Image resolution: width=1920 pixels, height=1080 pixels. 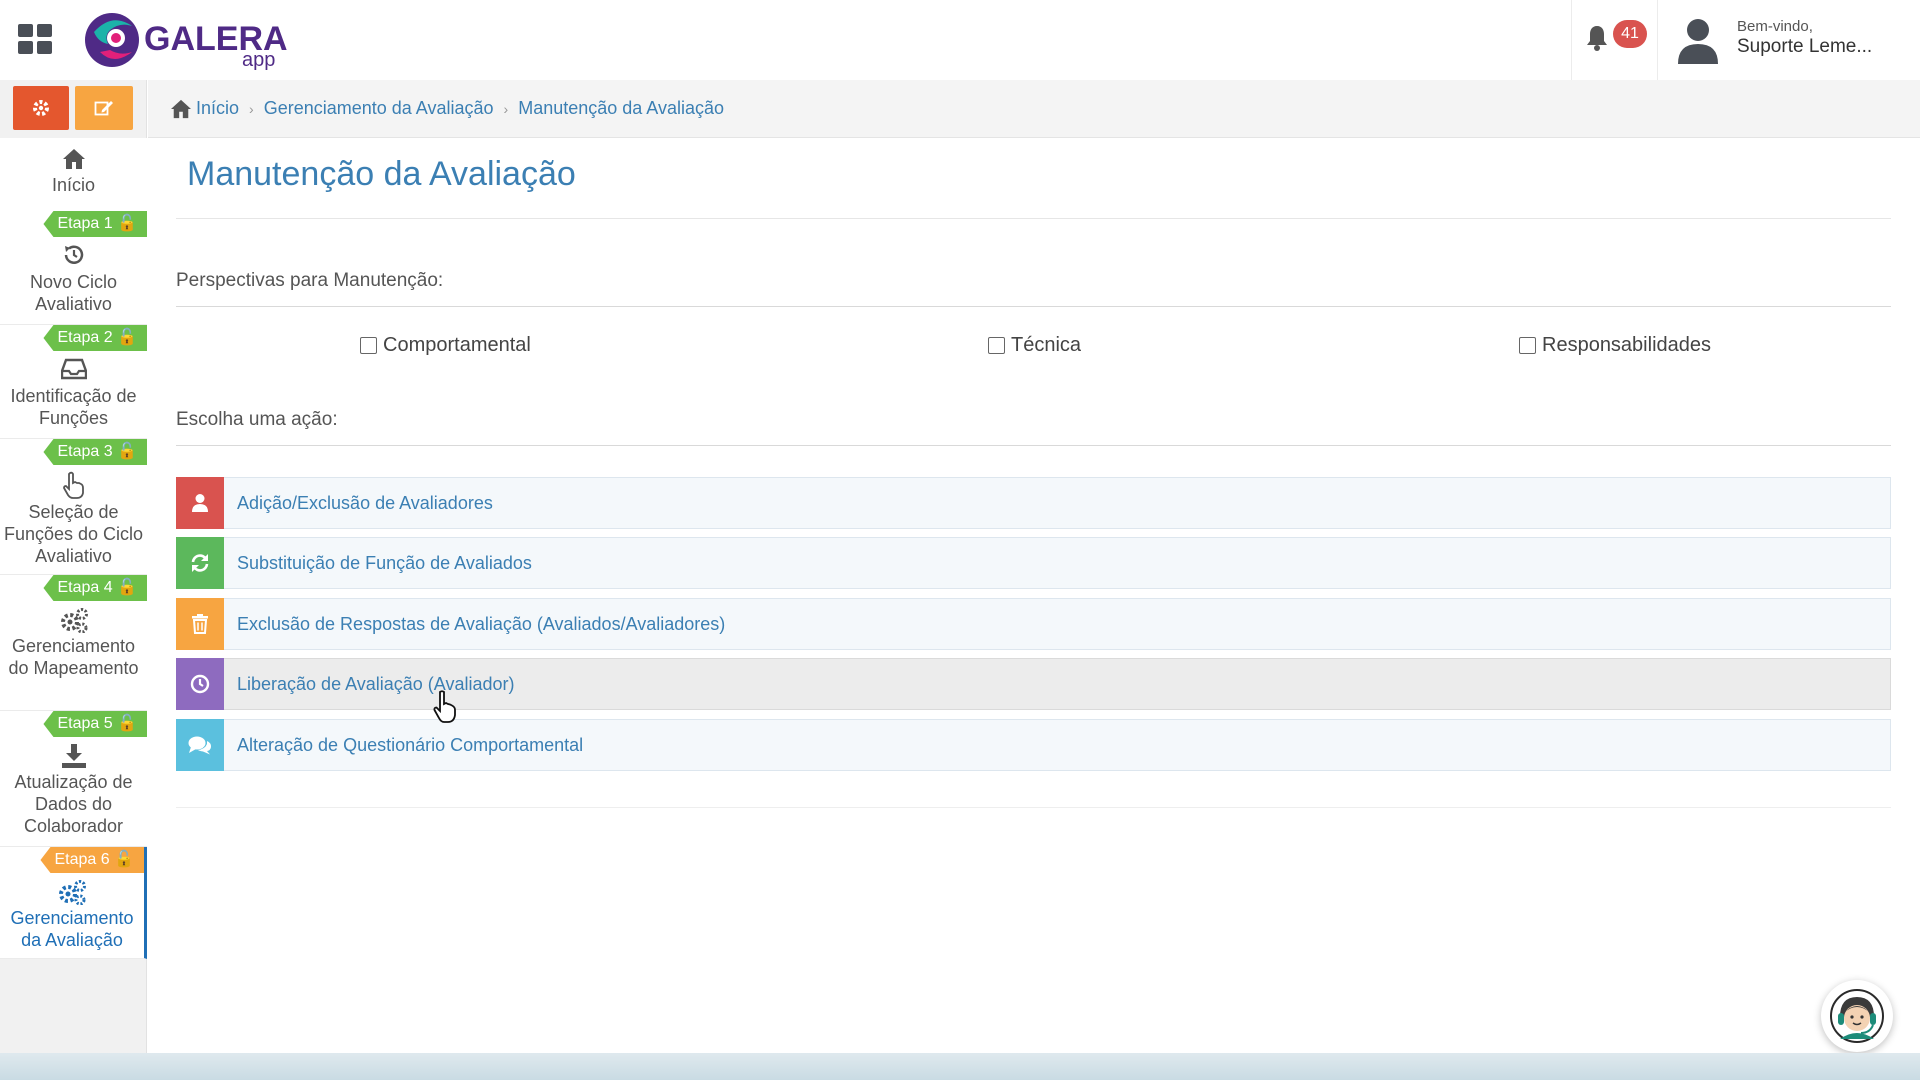 I want to click on download-icon, so click(x=73, y=756).